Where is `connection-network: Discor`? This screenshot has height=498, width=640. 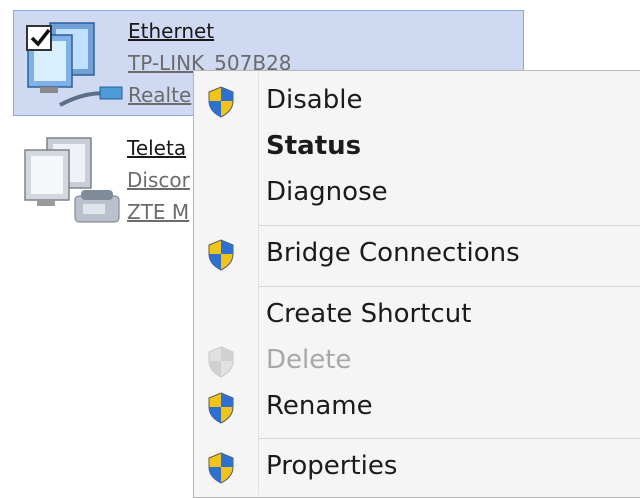 connection-network: Discor is located at coordinates (158, 180).